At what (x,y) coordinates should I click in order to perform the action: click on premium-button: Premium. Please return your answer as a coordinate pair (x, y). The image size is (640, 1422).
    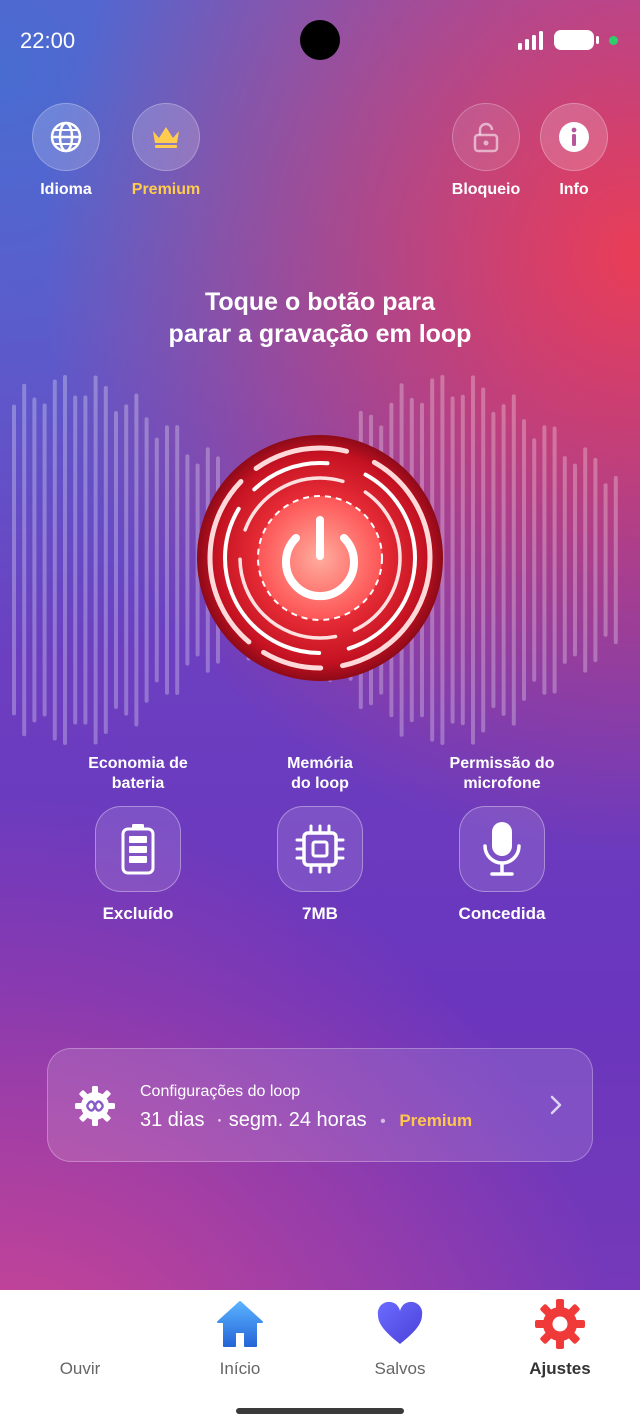
    Looking at the image, I should click on (166, 150).